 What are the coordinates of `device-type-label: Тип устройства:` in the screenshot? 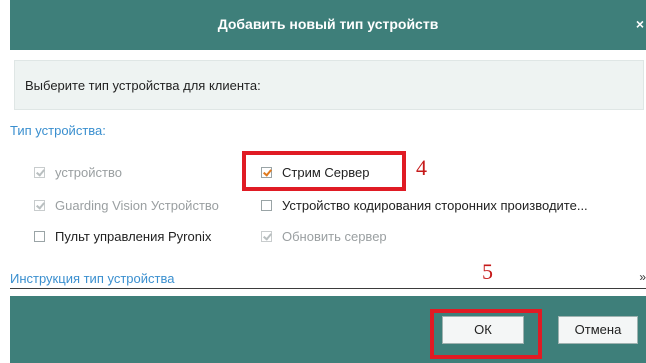 It's located at (58, 130).